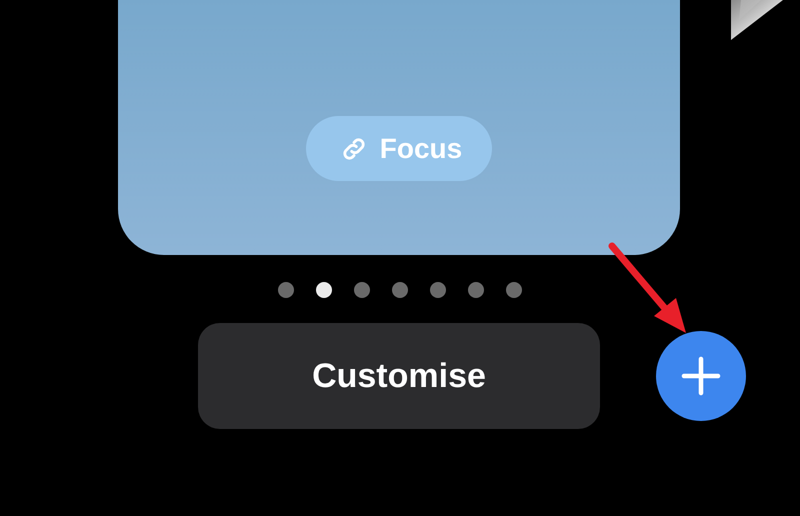 The width and height of the screenshot is (800, 516). I want to click on focus-button: Focus, so click(399, 148).